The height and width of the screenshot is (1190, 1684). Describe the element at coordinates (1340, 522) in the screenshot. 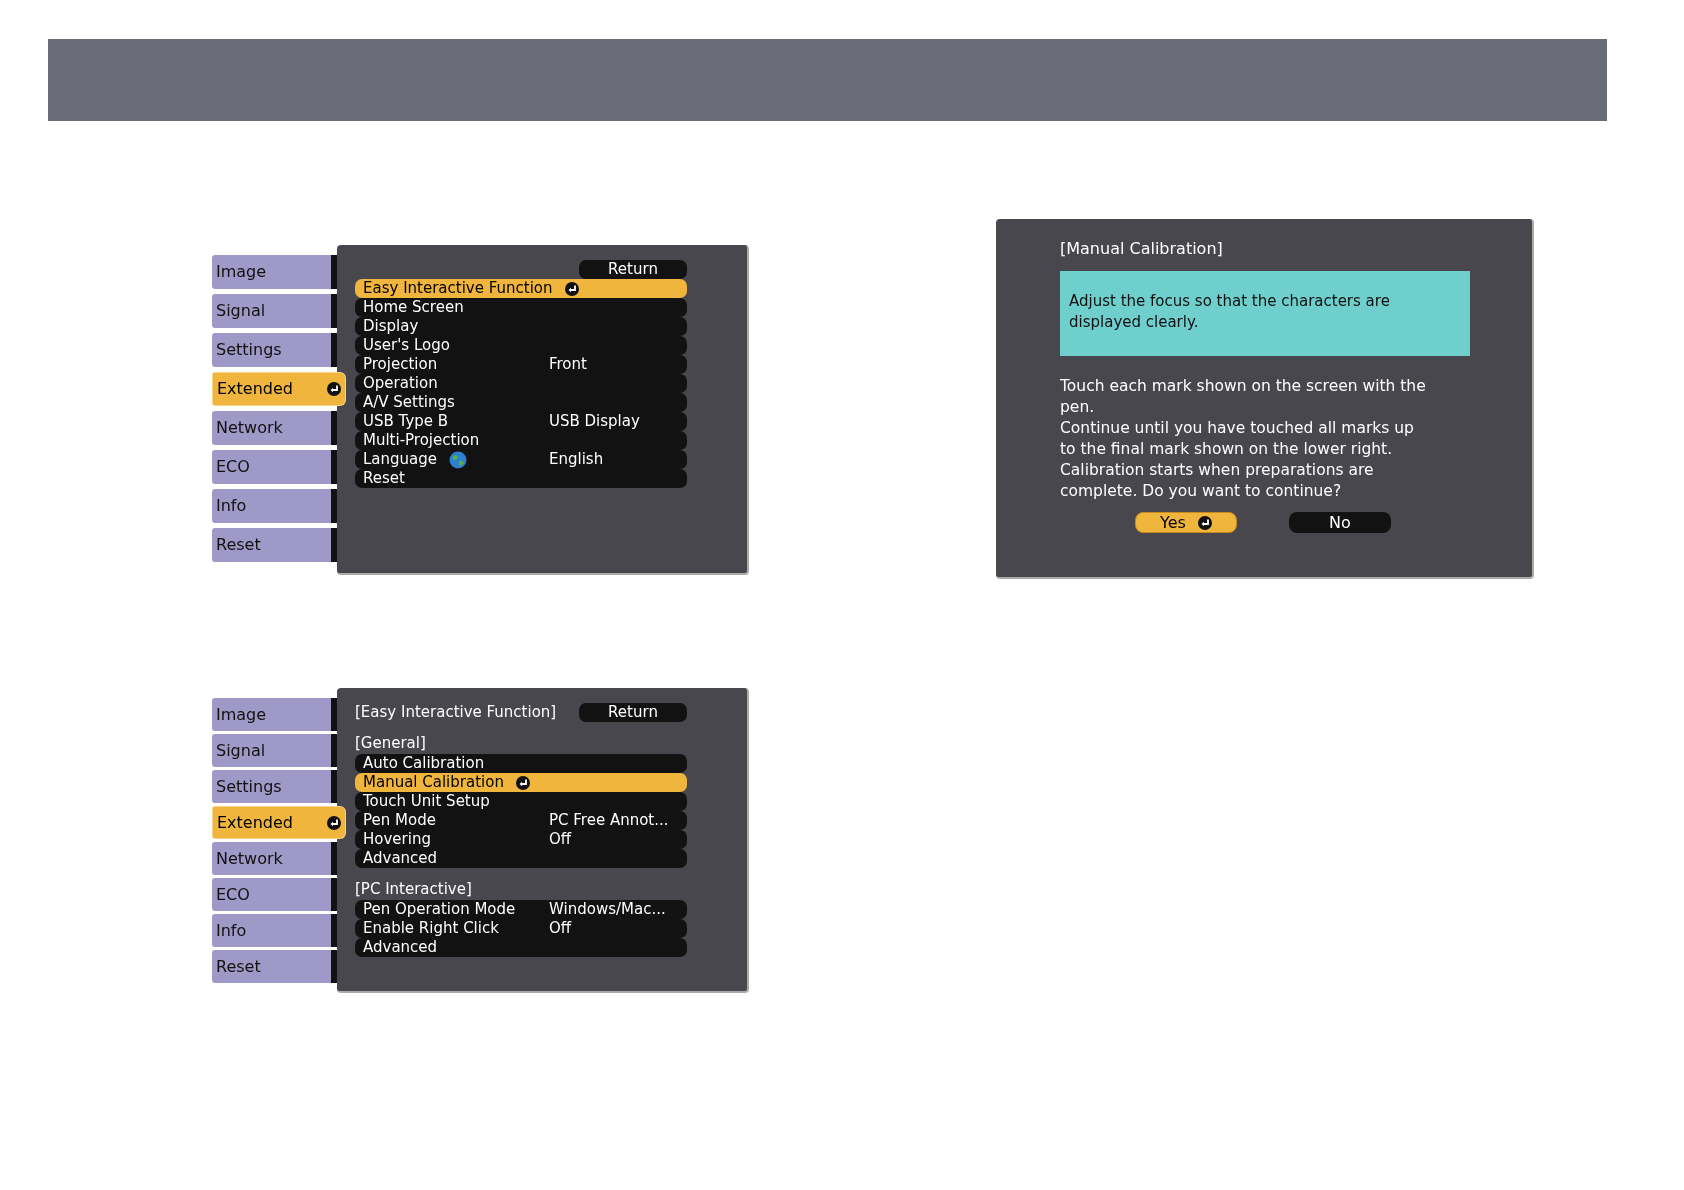

I see `dialog-button: No` at that location.